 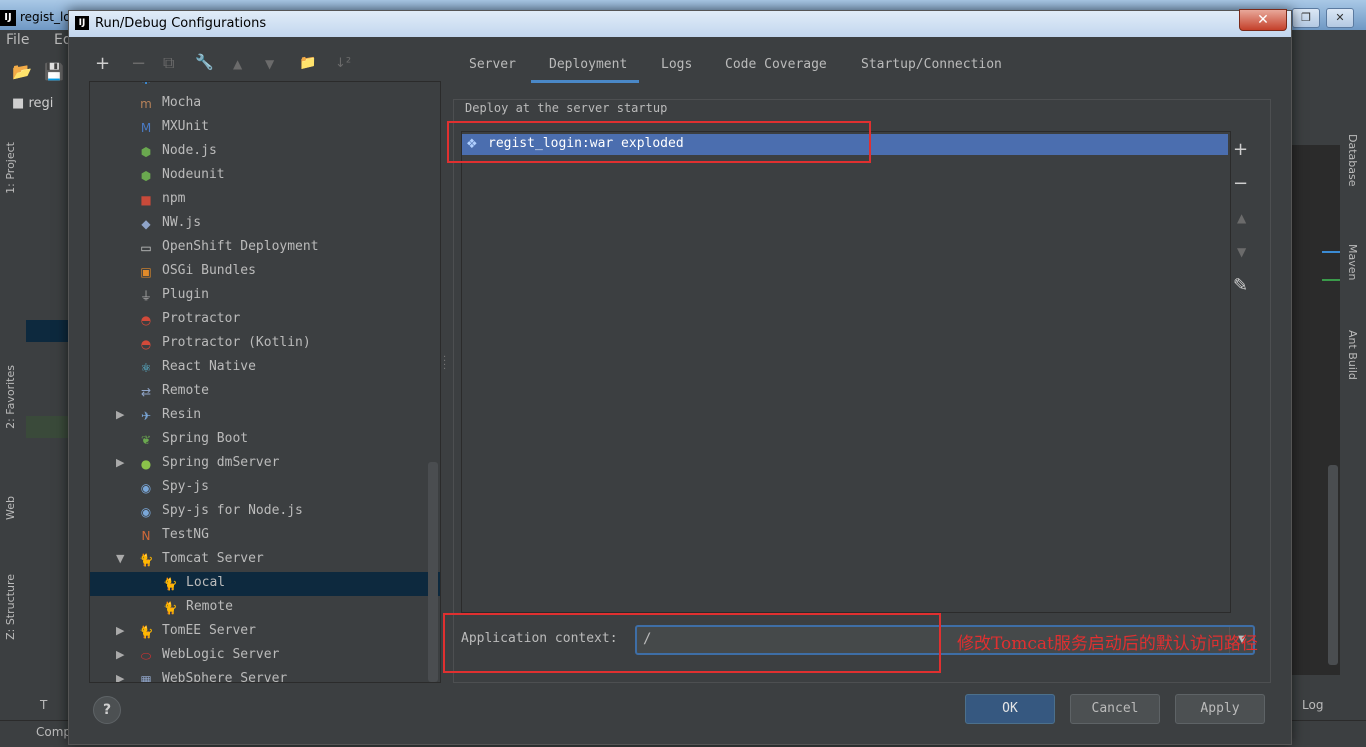 I want to click on remove-artifact-button: −, so click(x=1240, y=183).